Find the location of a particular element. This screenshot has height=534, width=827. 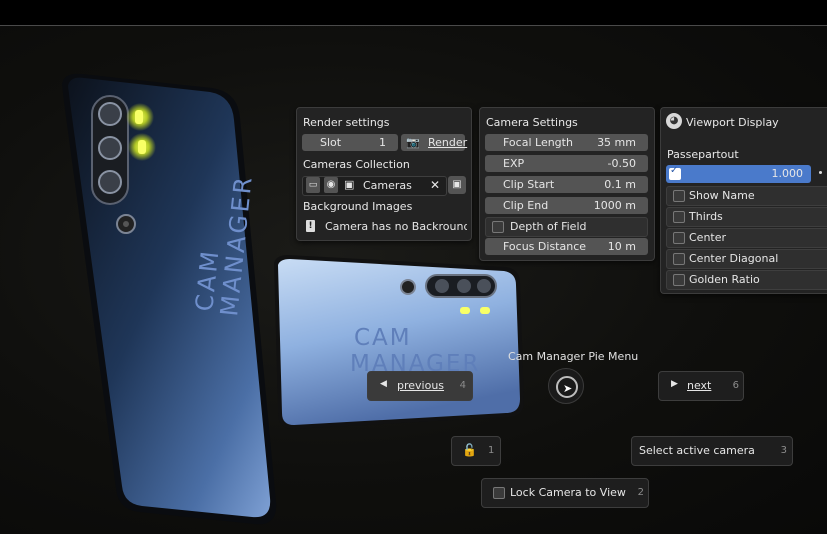

lock-key: 1 is located at coordinates (491, 450).